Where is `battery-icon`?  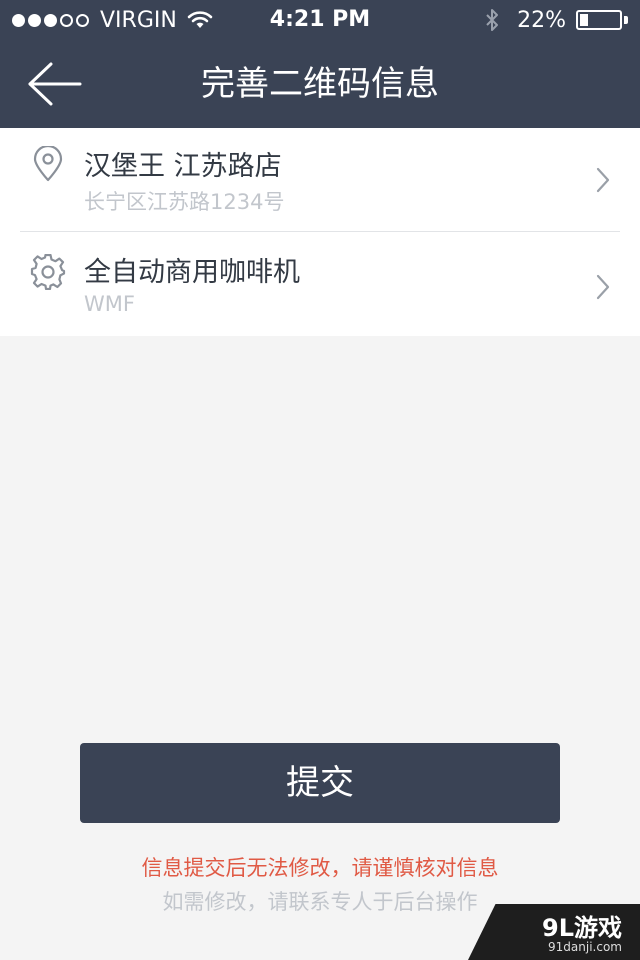 battery-icon is located at coordinates (599, 20).